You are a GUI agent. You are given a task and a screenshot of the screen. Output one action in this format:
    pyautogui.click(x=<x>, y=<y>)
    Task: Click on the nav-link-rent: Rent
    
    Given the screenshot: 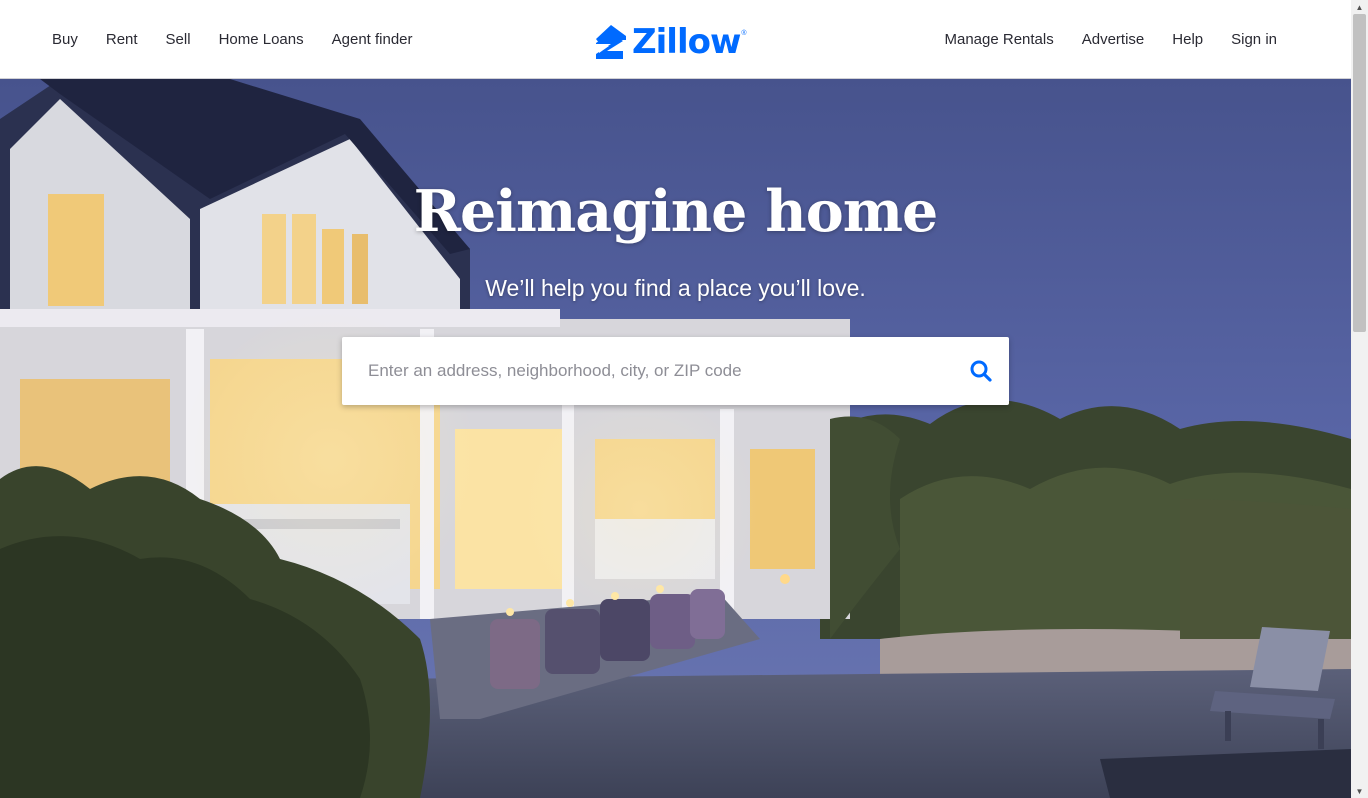 What is the action you would take?
    pyautogui.click(x=122, y=39)
    